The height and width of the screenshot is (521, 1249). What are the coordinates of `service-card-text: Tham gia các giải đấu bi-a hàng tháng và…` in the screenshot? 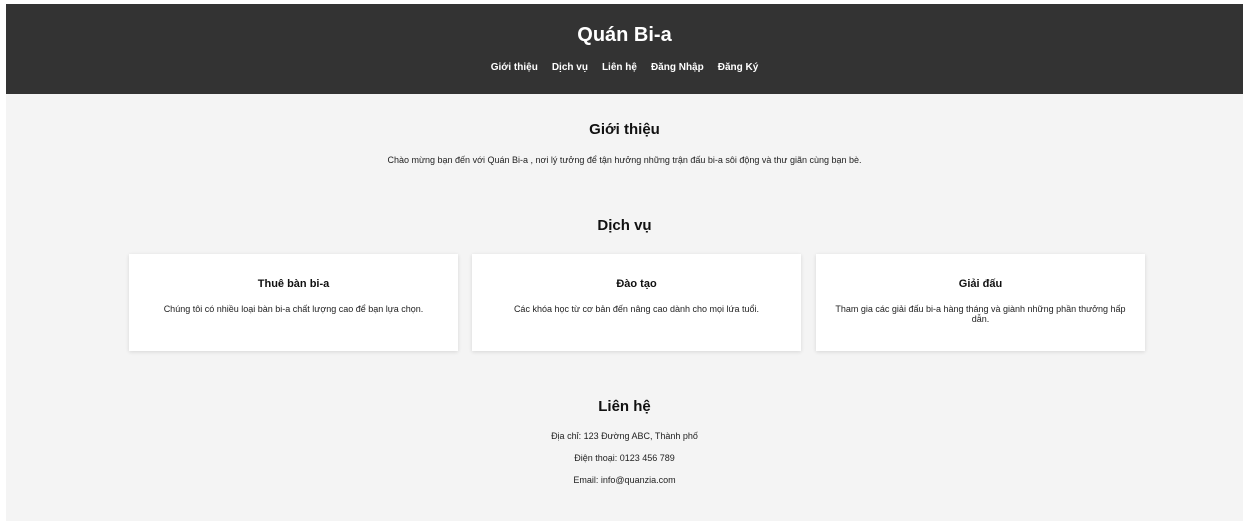 It's located at (980, 314).